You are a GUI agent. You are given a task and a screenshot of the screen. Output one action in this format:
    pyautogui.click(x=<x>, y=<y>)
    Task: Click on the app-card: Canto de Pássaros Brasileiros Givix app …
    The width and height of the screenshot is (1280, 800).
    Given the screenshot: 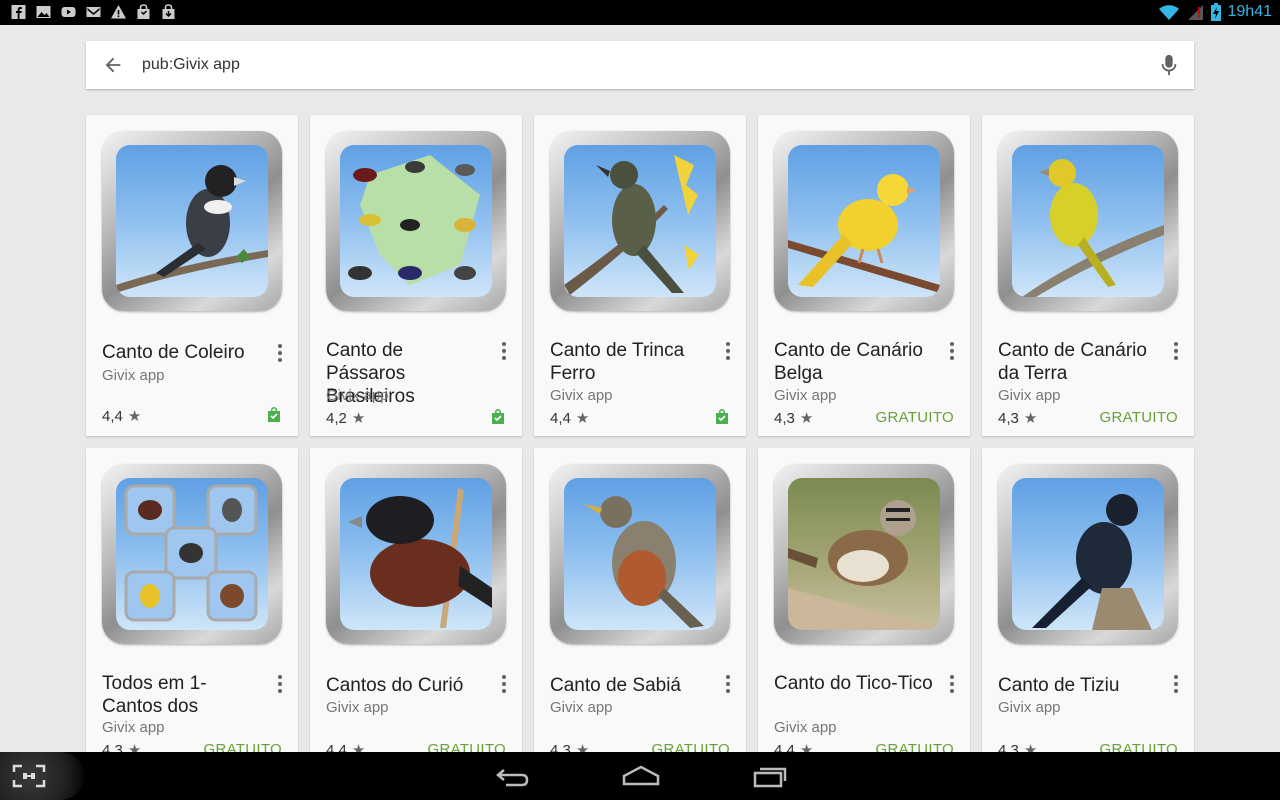 What is the action you would take?
    pyautogui.click(x=416, y=275)
    